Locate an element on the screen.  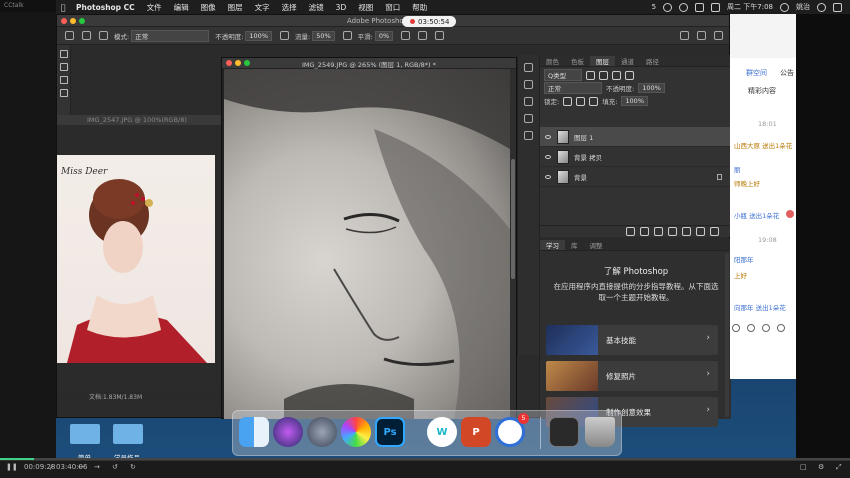
filter-adjust-icon is located at coordinates (603, 75).